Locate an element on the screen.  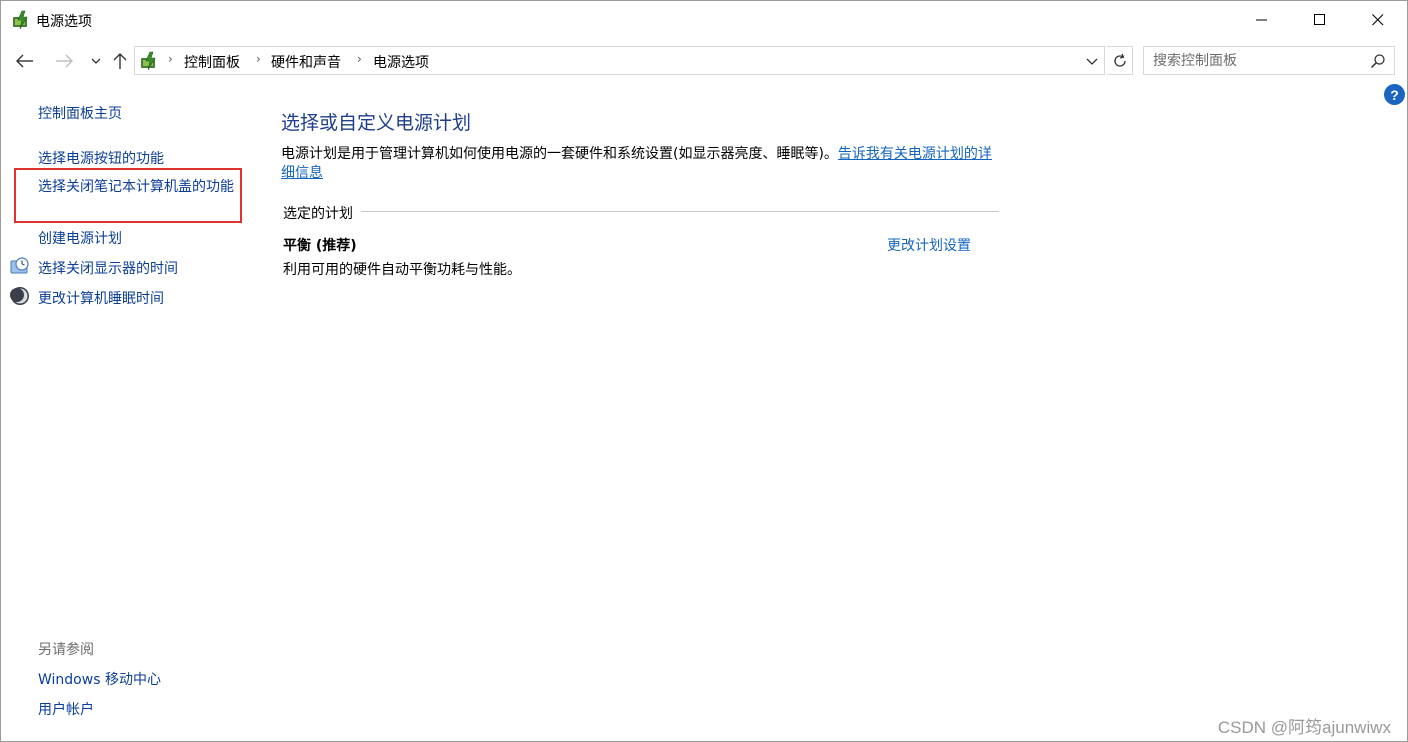
see-also-heading: 另请参阅 is located at coordinates (66, 650).